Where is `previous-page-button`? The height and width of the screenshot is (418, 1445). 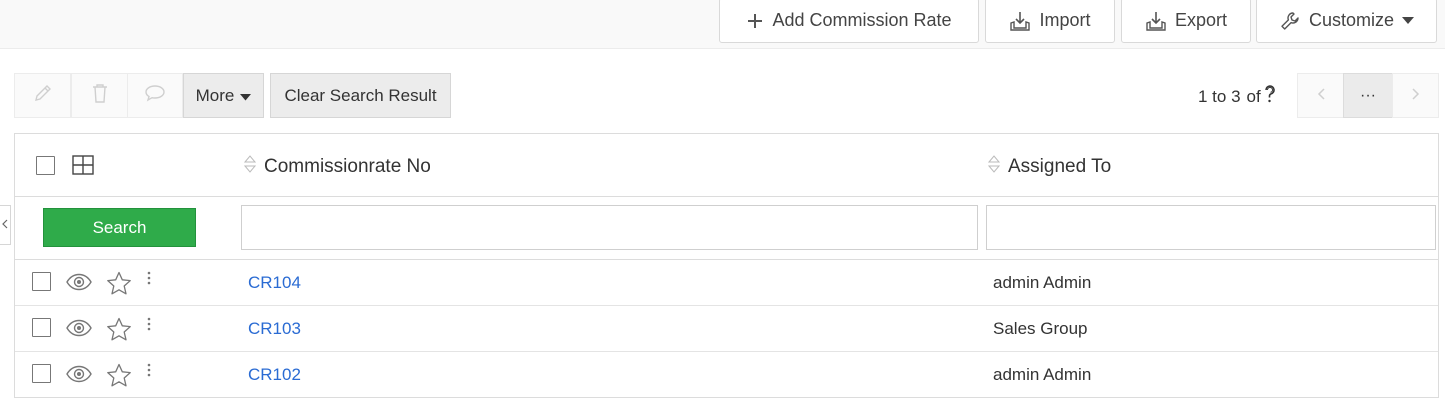
previous-page-button is located at coordinates (1320, 95).